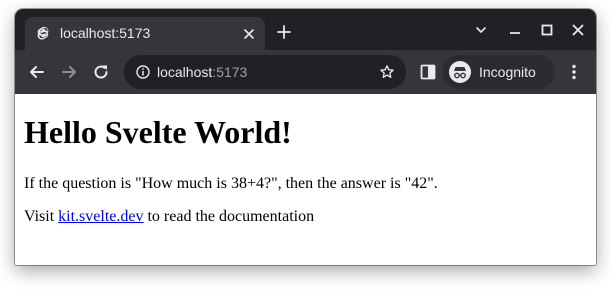 The width and height of the screenshot is (611, 297). Describe the element at coordinates (460, 72) in the screenshot. I see `incognito-icon` at that location.